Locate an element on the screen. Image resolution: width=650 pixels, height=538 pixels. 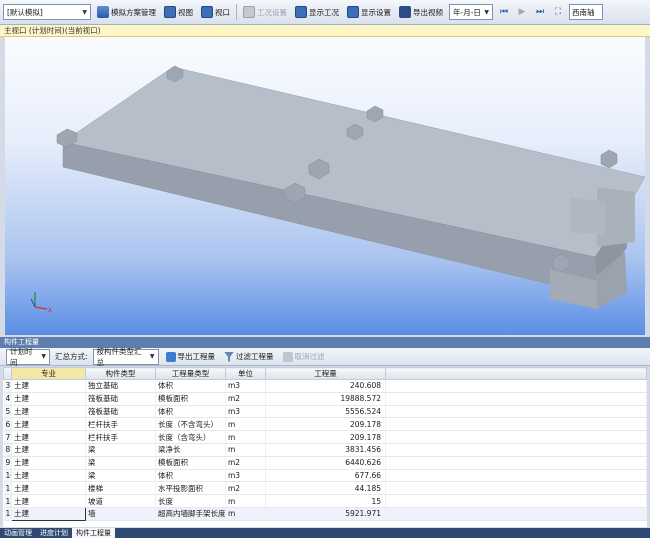
cell-qty: 15 is located at coordinates (325, 501).